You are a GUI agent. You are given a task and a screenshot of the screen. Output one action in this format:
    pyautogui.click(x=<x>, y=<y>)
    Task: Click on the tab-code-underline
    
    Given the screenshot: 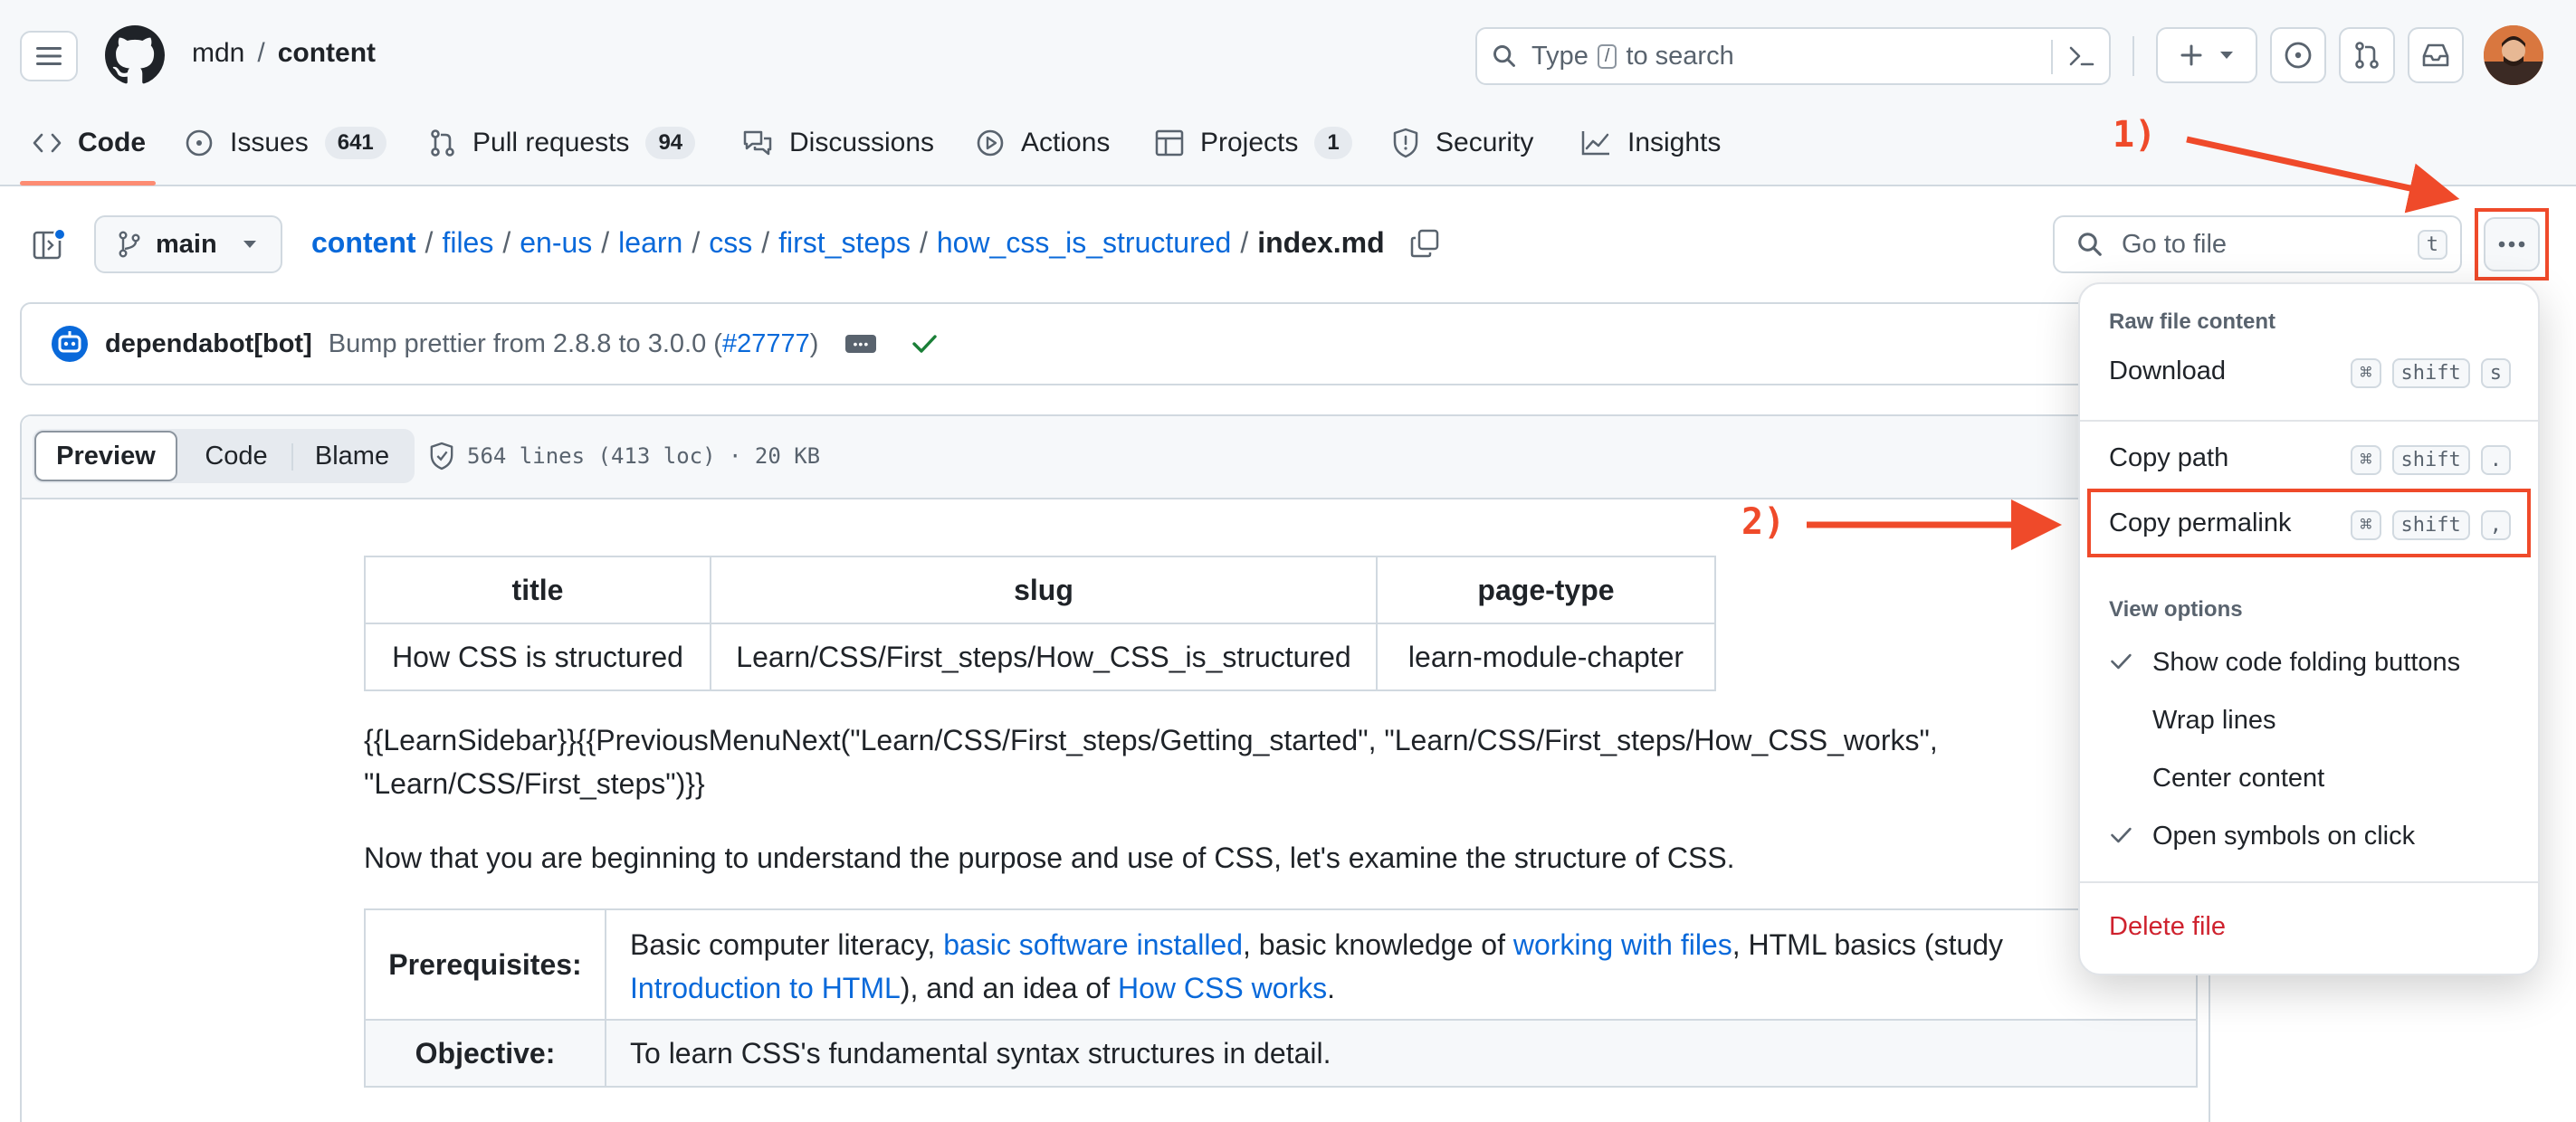 What is the action you would take?
    pyautogui.click(x=88, y=183)
    